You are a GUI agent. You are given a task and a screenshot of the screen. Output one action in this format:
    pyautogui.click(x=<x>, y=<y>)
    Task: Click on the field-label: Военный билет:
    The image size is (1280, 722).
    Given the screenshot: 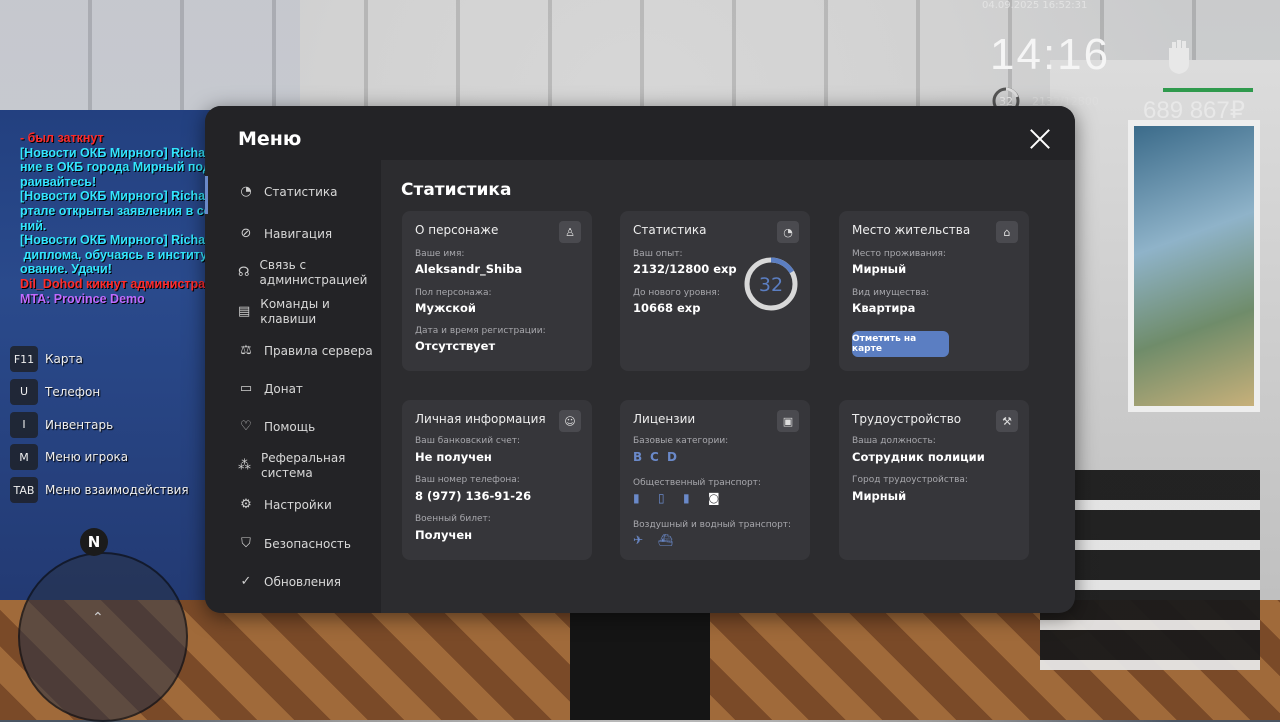 What is the action you would take?
    pyautogui.click(x=453, y=519)
    